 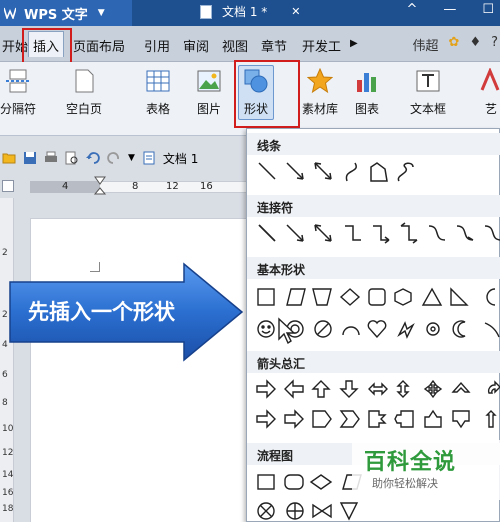 I want to click on print-icon, so click(x=51, y=158).